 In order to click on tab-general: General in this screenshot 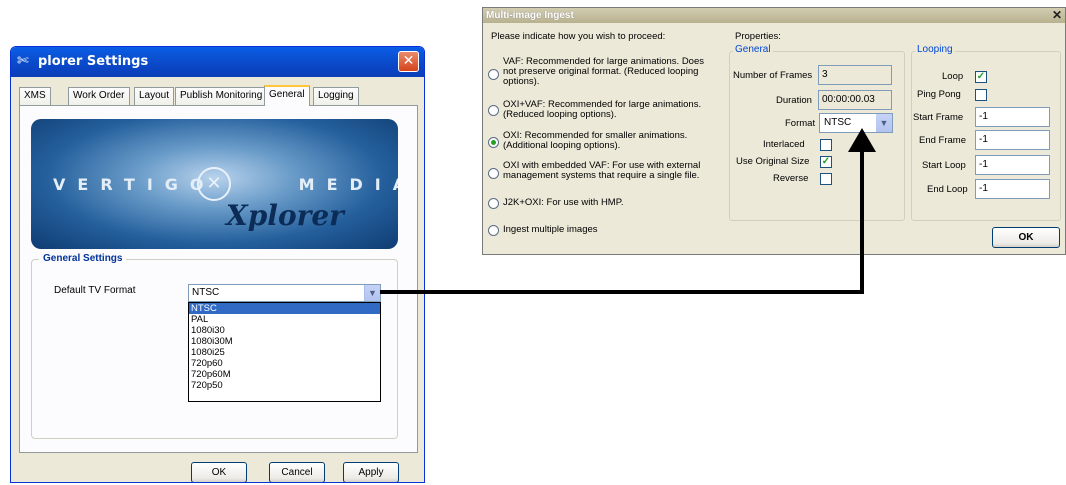, I will do `click(287, 95)`.